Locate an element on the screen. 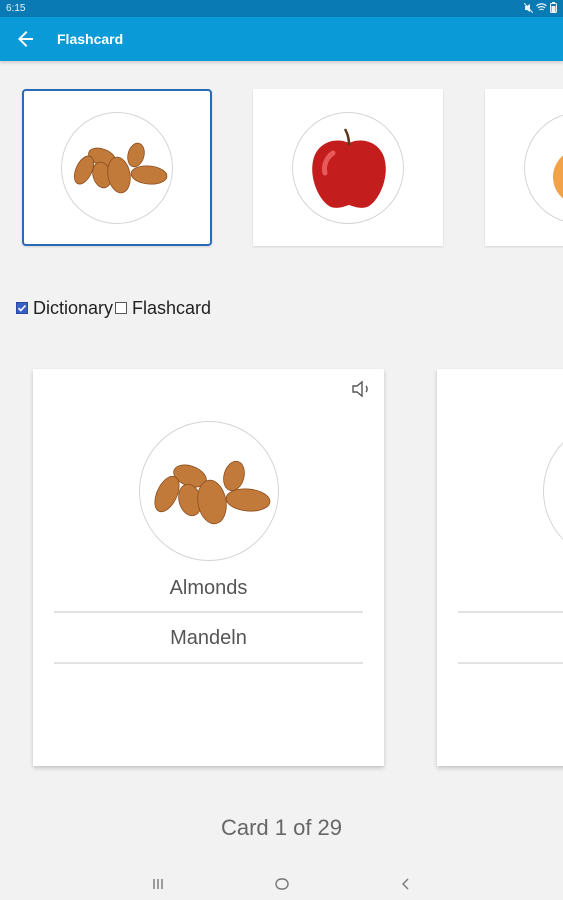 Image resolution: width=563 pixels, height=900 pixels. thumbnail-almonds is located at coordinates (117, 167).